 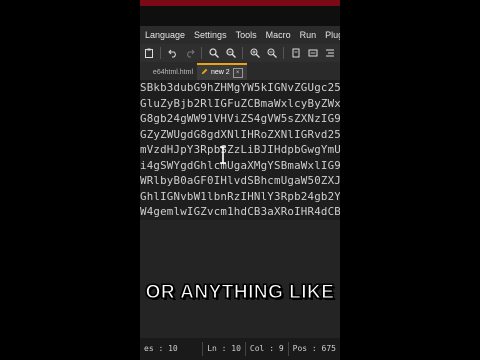 I want to click on code-line: mVzdHJpY3RpbSZzLiBJIHdpbGwgYmUg, so click(x=240, y=149).